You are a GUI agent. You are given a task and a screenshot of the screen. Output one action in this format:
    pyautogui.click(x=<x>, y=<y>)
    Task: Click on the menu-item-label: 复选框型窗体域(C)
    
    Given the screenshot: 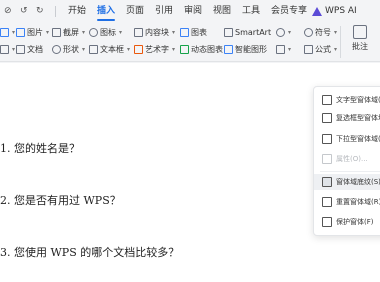 What is the action you would take?
    pyautogui.click(x=358, y=118)
    